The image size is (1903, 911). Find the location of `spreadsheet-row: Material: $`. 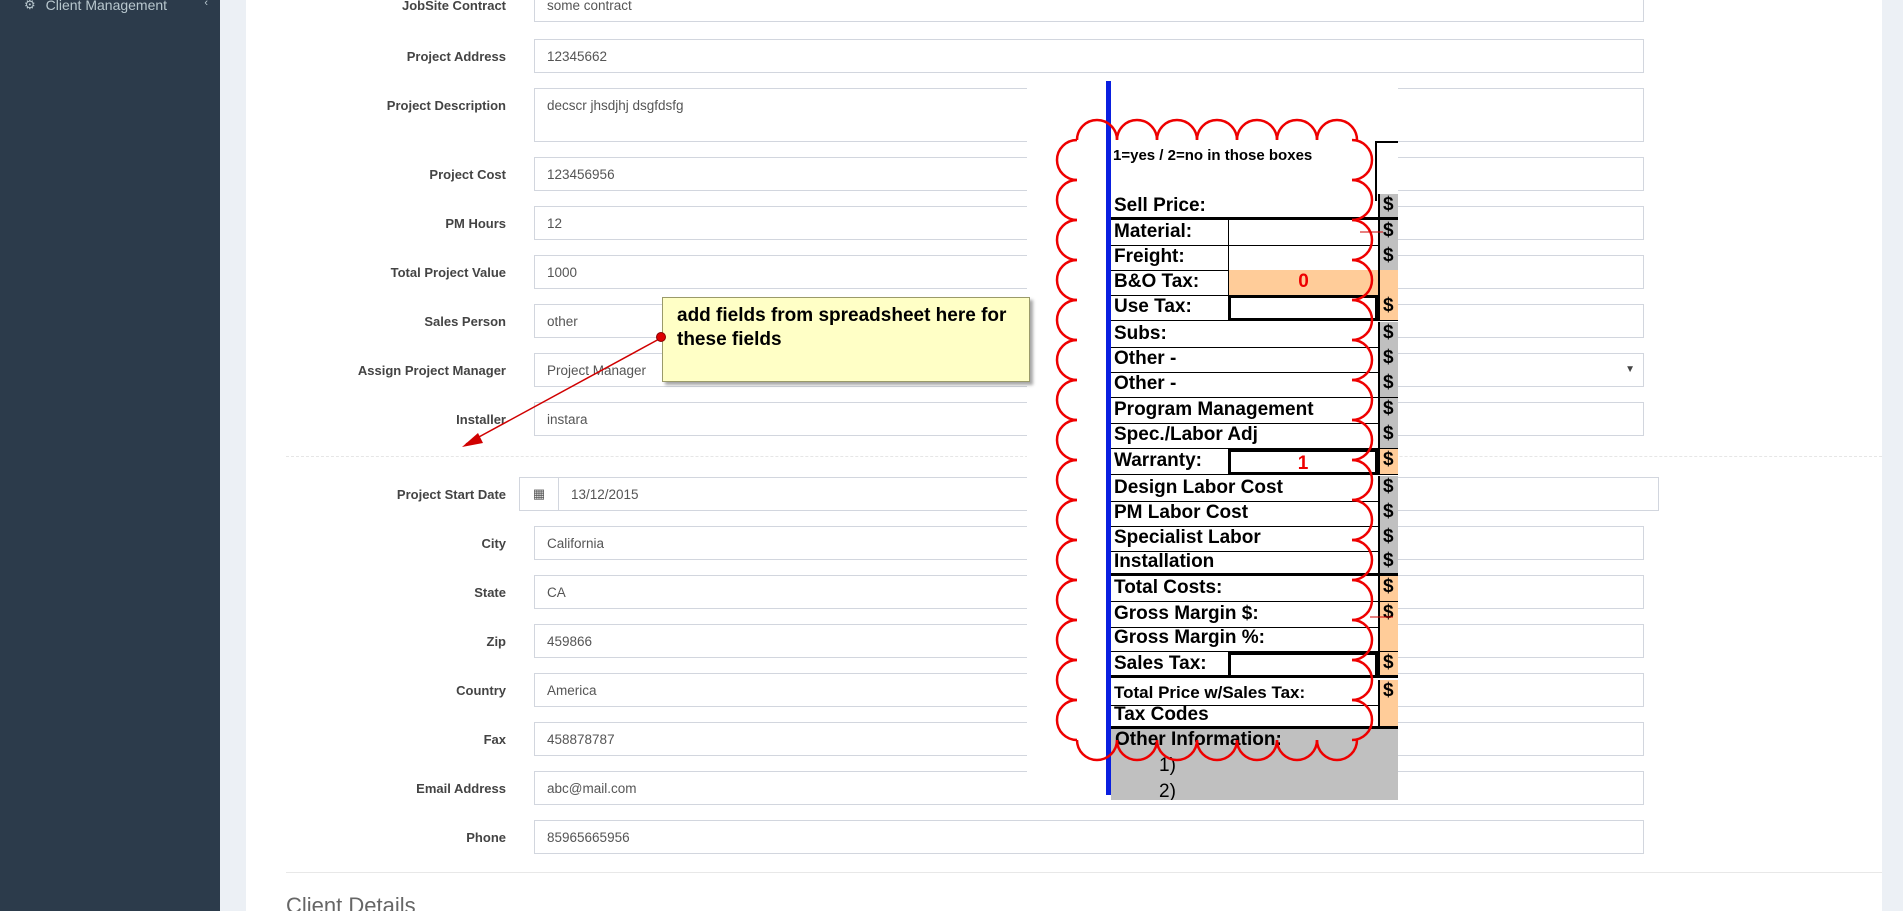

spreadsheet-row: Material: $ is located at coordinates (1254, 233).